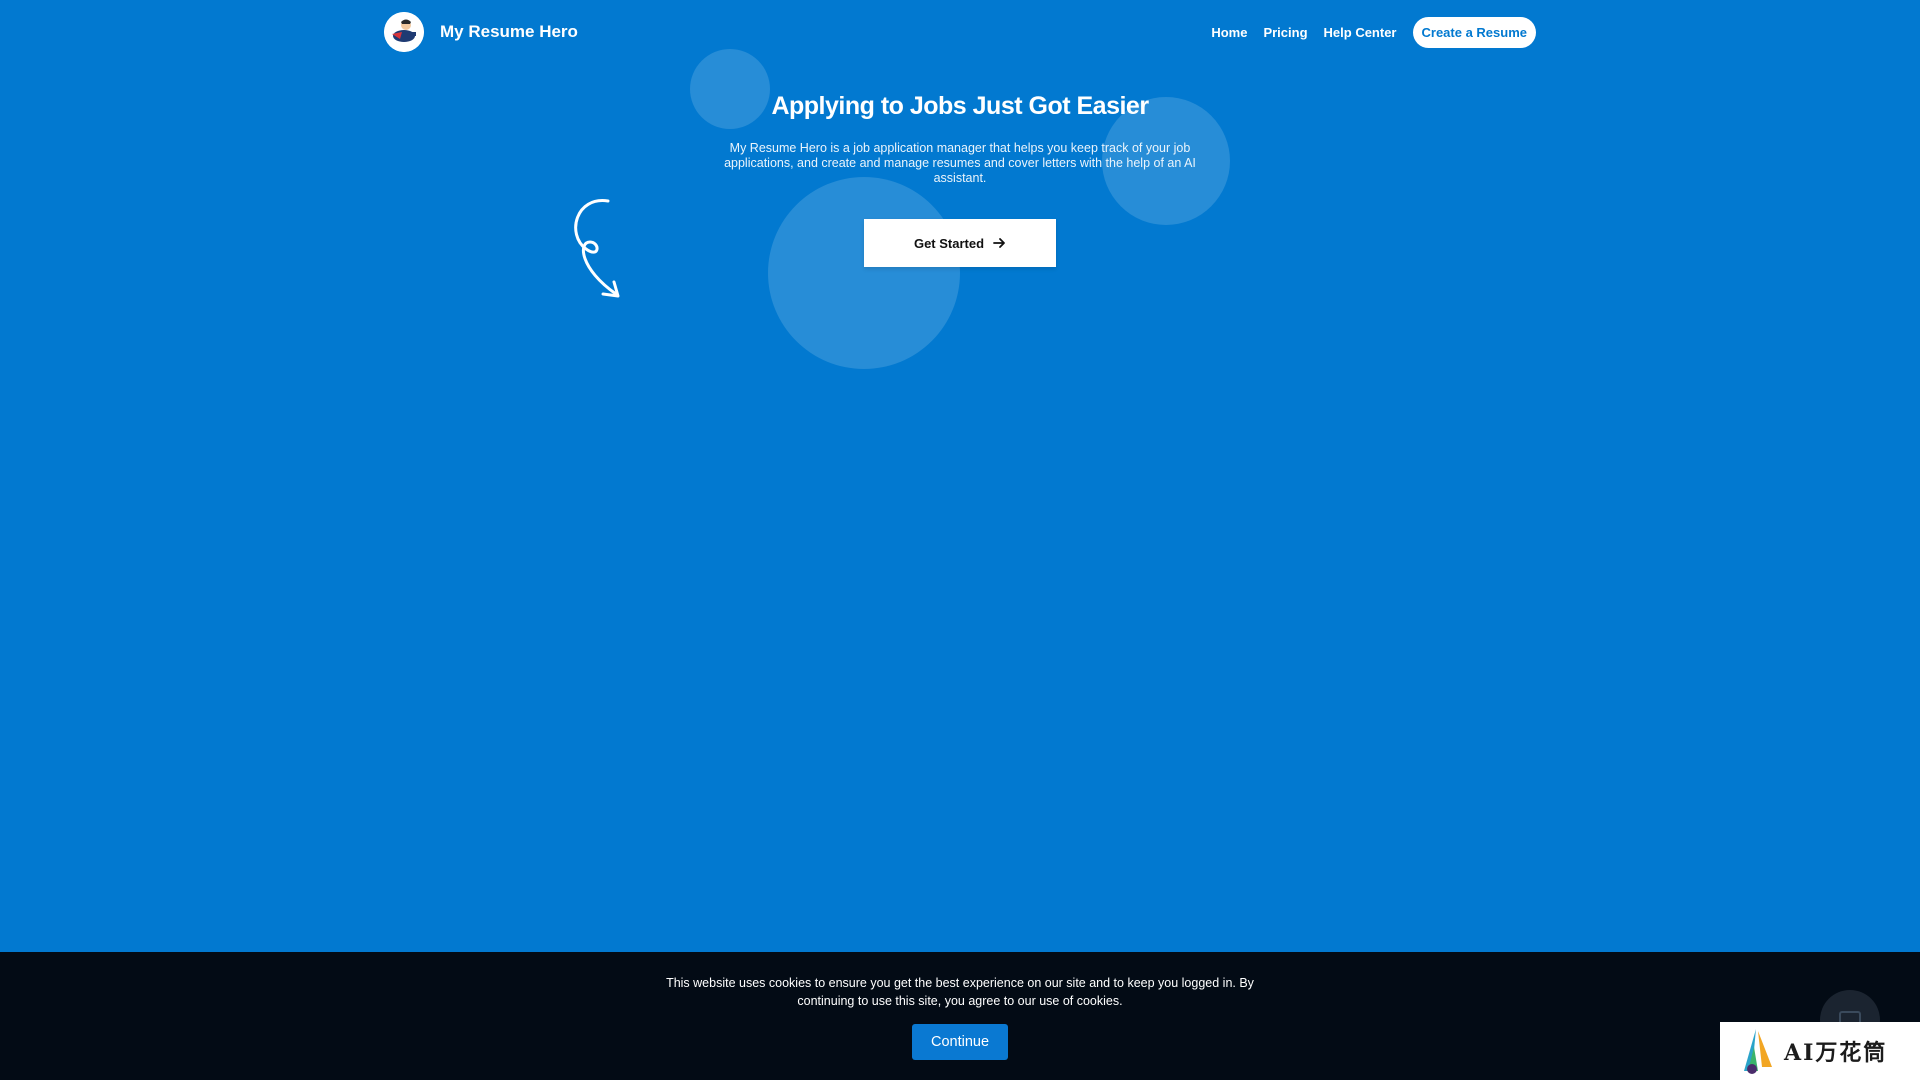 The height and width of the screenshot is (1080, 1920). I want to click on cookie-continue-button: Continue, so click(960, 1042).